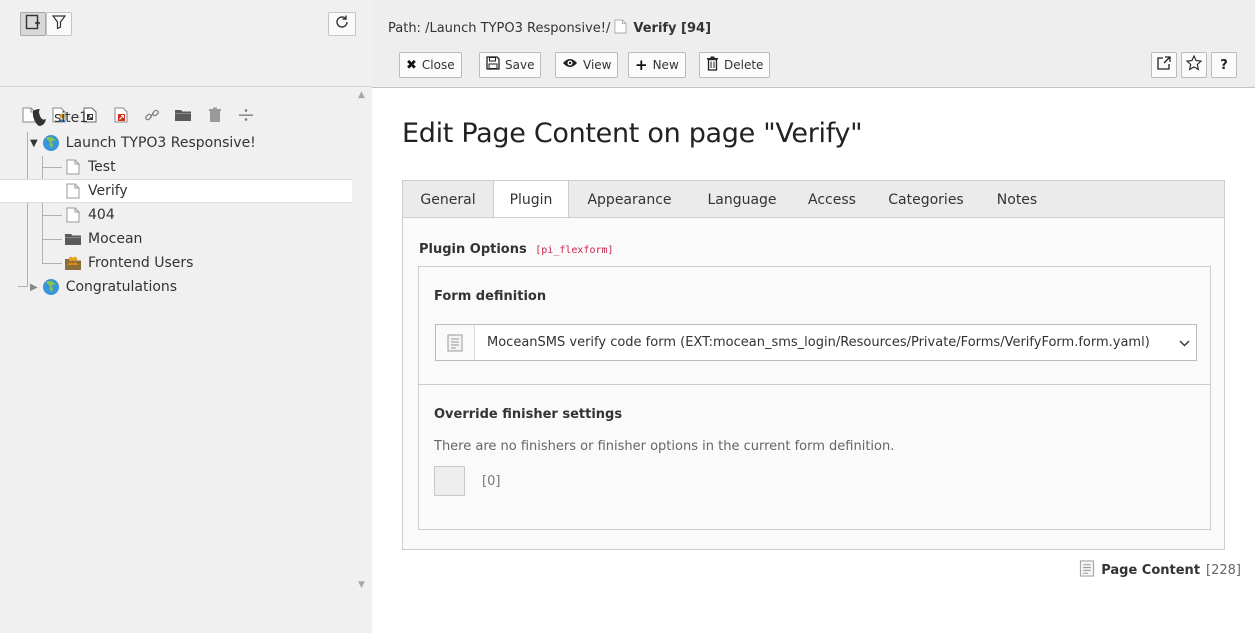 The width and height of the screenshot is (1255, 633). I want to click on new-page-button, so click(33, 24).